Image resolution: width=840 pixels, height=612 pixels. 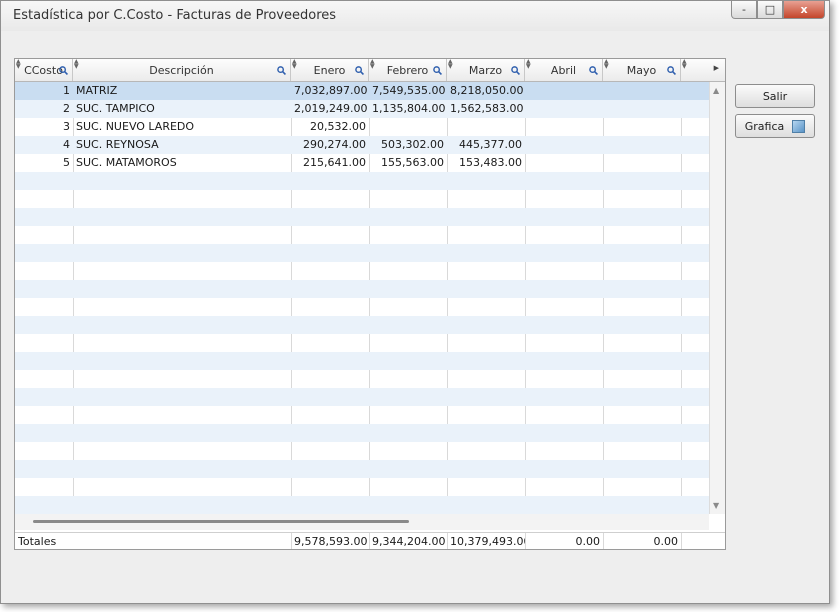 I want to click on column-header-febrero: ▲ ▼ Febrero, so click(x=408, y=70).